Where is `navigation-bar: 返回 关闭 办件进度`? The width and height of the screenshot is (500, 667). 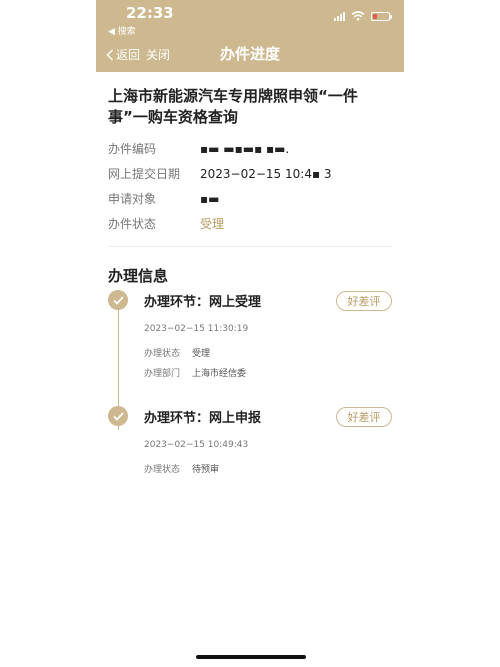
navigation-bar: 返回 关闭 办件进度 is located at coordinates (250, 54).